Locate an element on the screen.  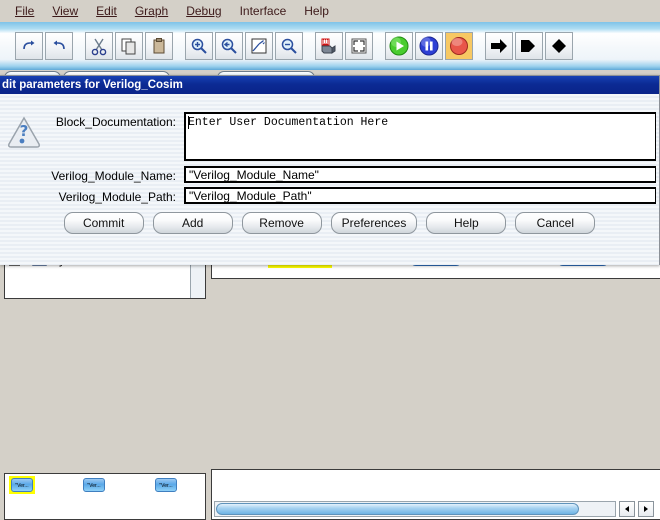
menu-item-edit: Edit is located at coordinates (106, 11).